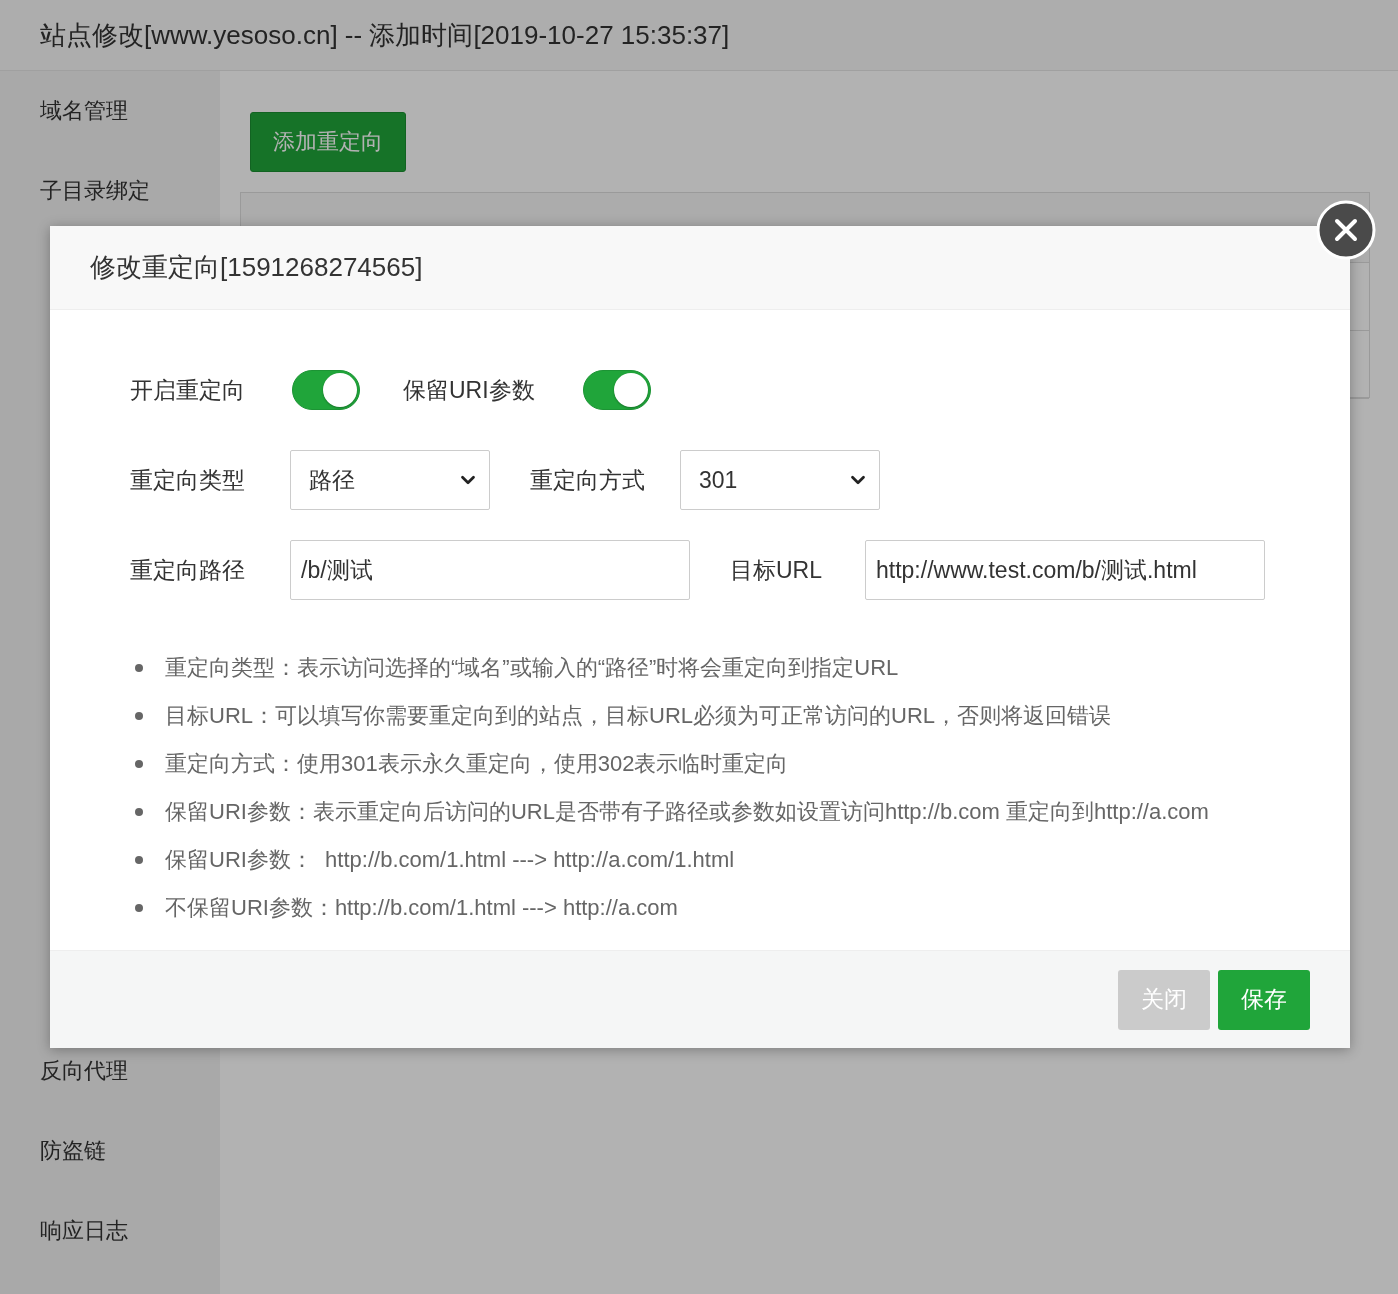  I want to click on close-icon, so click(1346, 230).